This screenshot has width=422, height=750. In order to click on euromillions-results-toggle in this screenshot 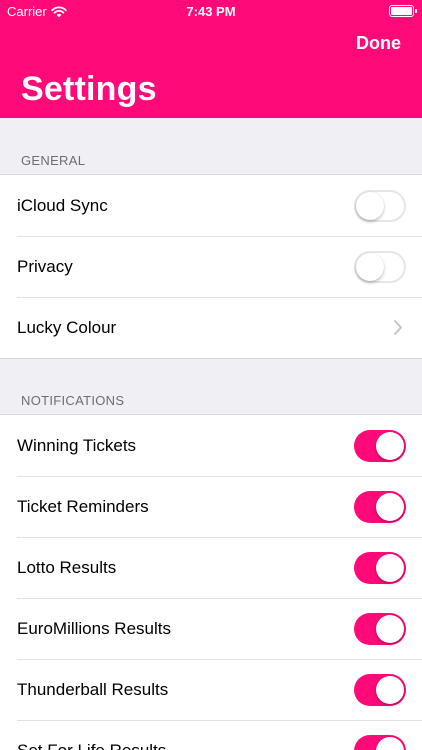, I will do `click(380, 629)`.